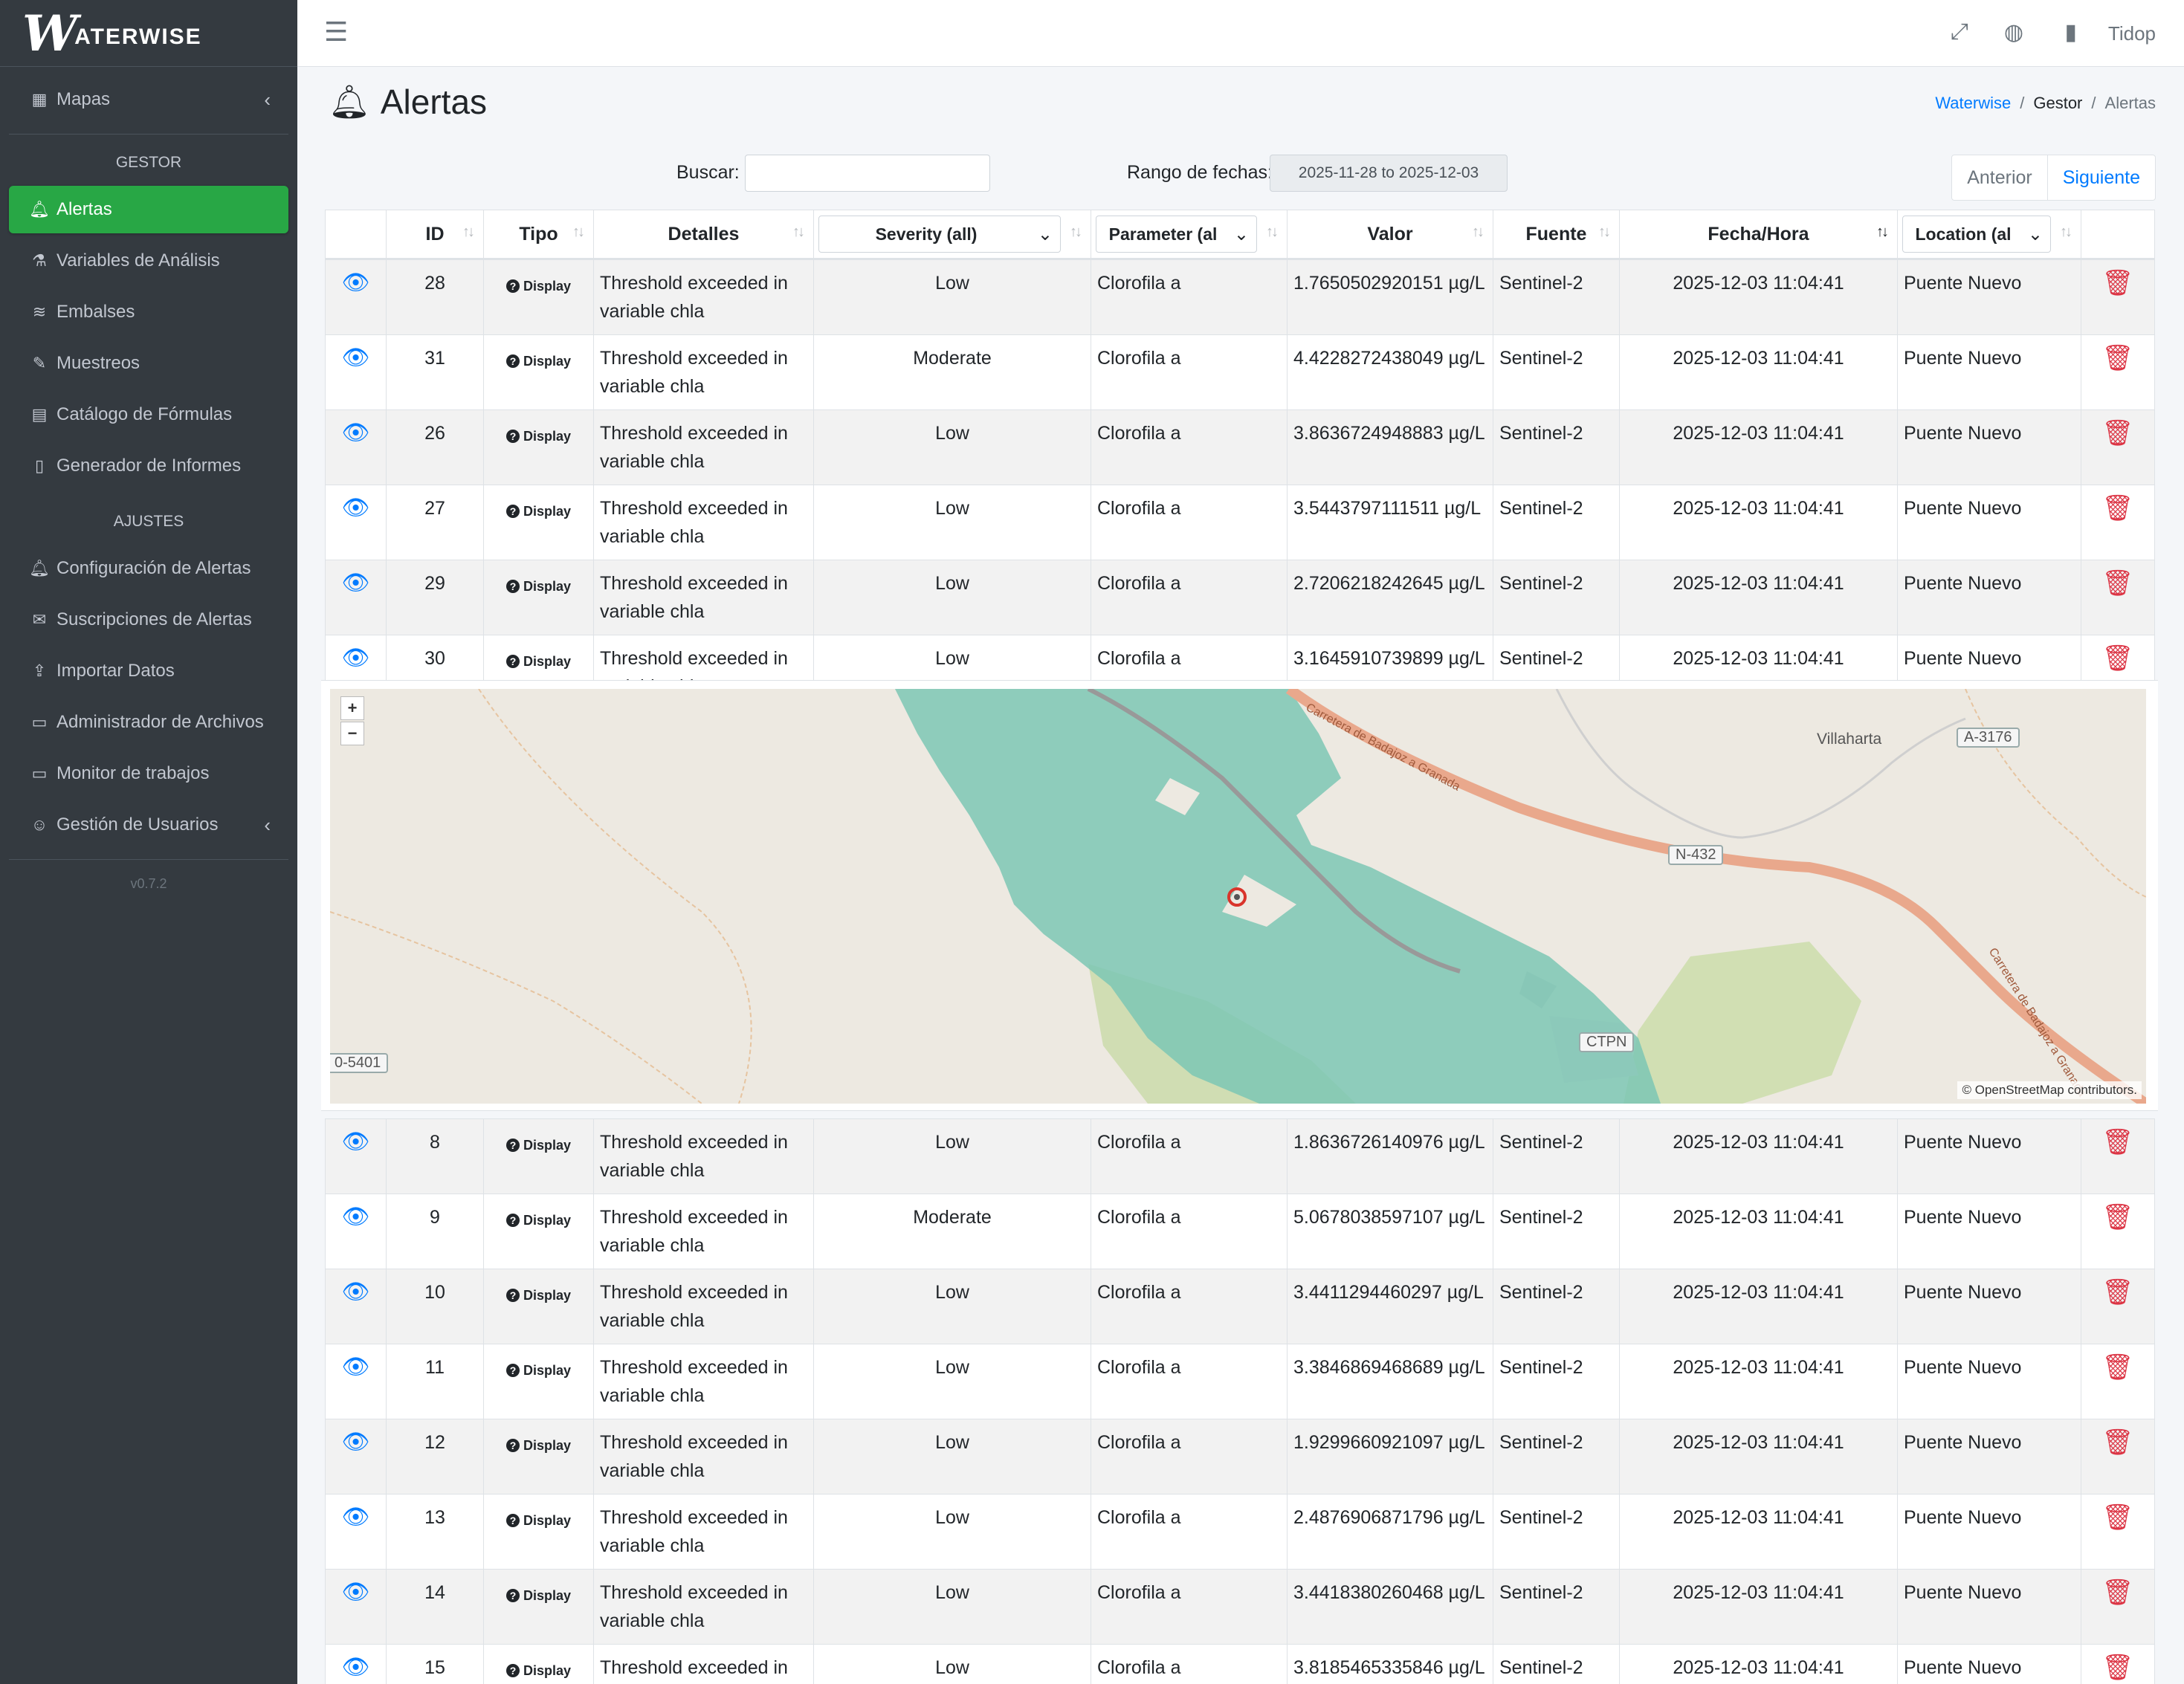 The image size is (2184, 1684). I want to click on col-header-severity: Severity (all) ⌄ ↑↓, so click(952, 235).